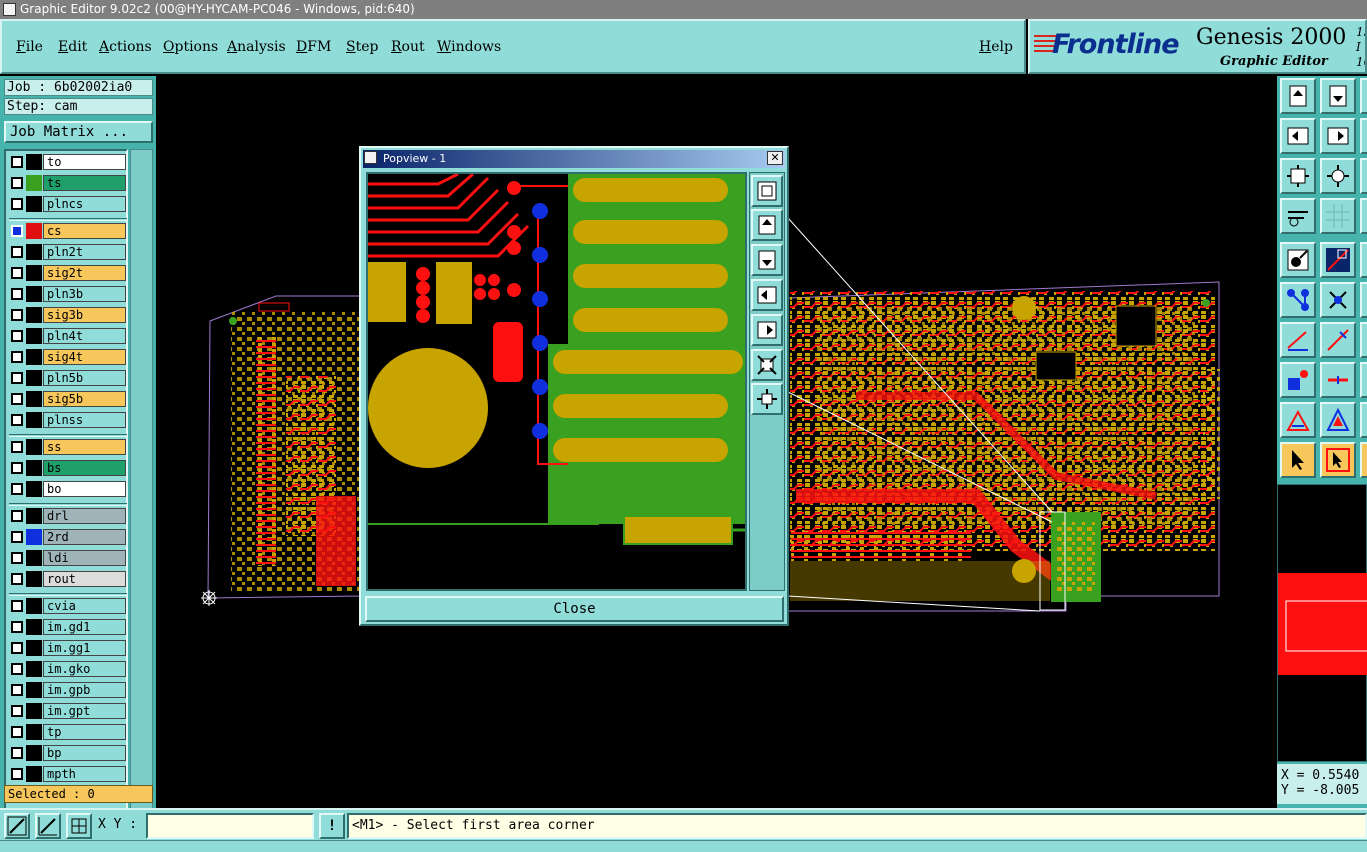 Image resolution: width=1367 pixels, height=852 pixels. Describe the element at coordinates (68, 183) in the screenshot. I see `layer-row-ts: ts` at that location.